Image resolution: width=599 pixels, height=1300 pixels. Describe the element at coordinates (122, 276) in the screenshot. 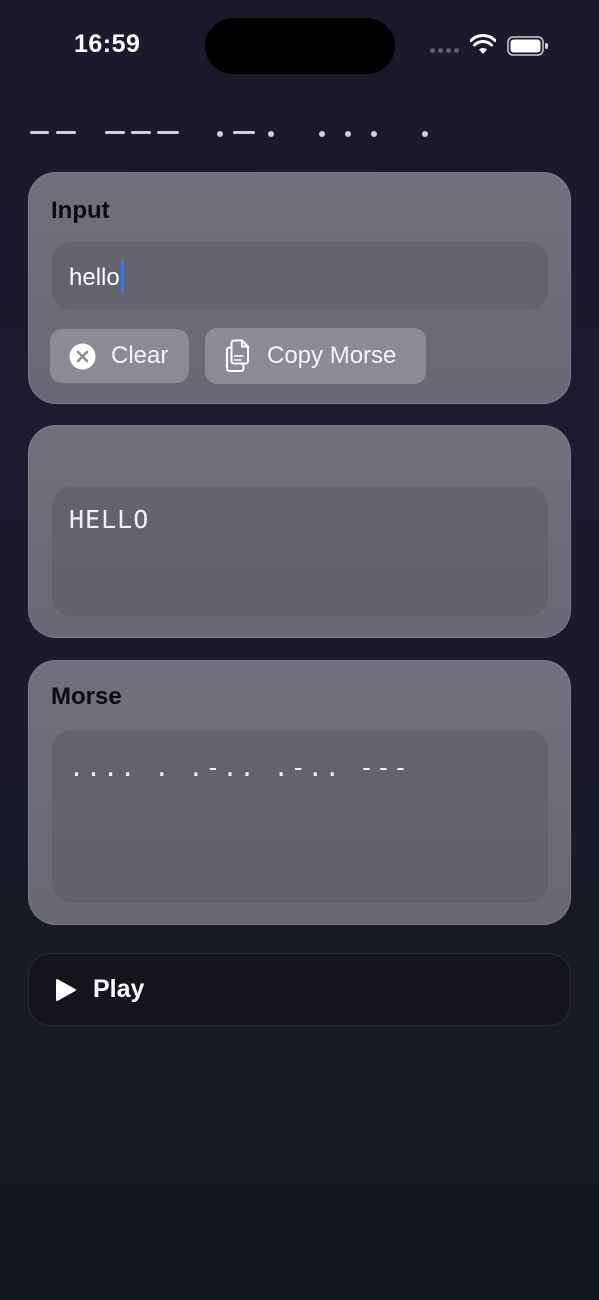

I see `text-cursor` at that location.